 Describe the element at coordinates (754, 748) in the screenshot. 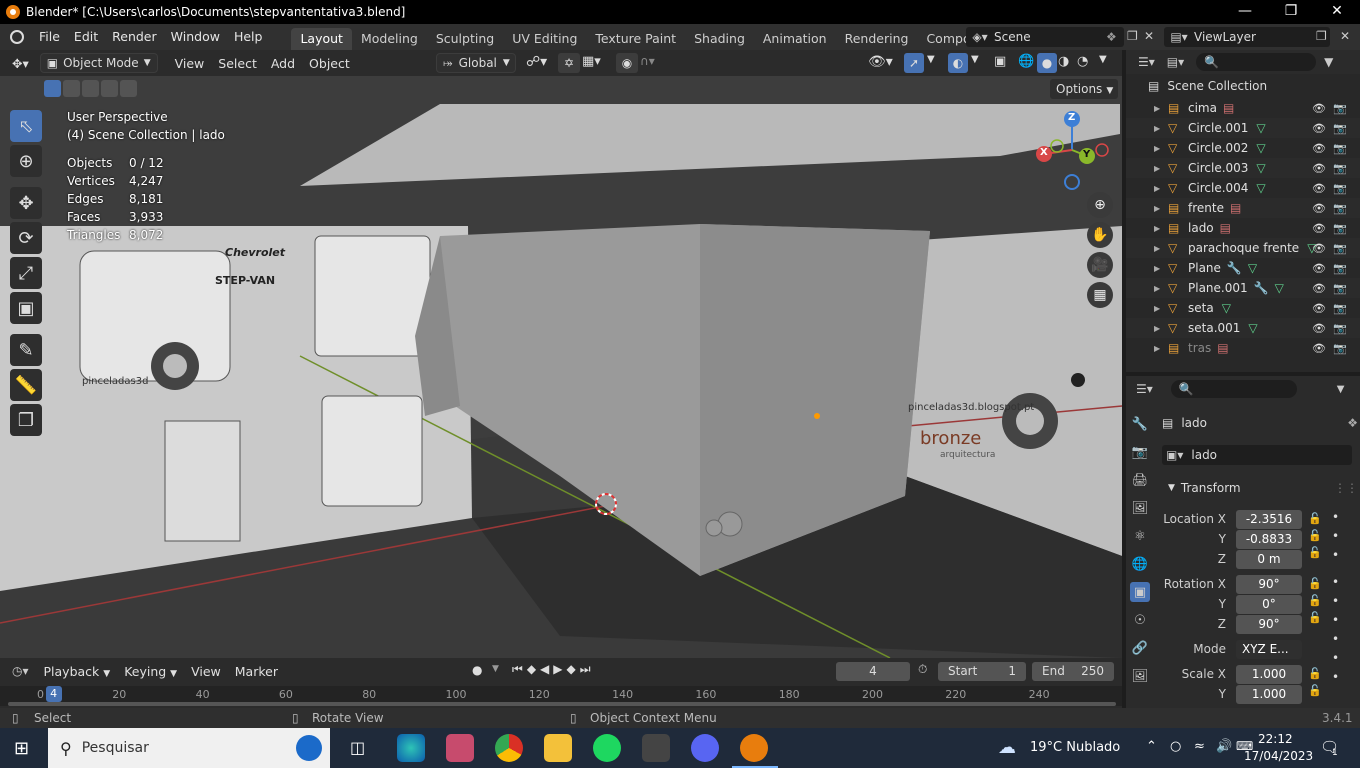

I see `blender-taskbar-icon` at that location.